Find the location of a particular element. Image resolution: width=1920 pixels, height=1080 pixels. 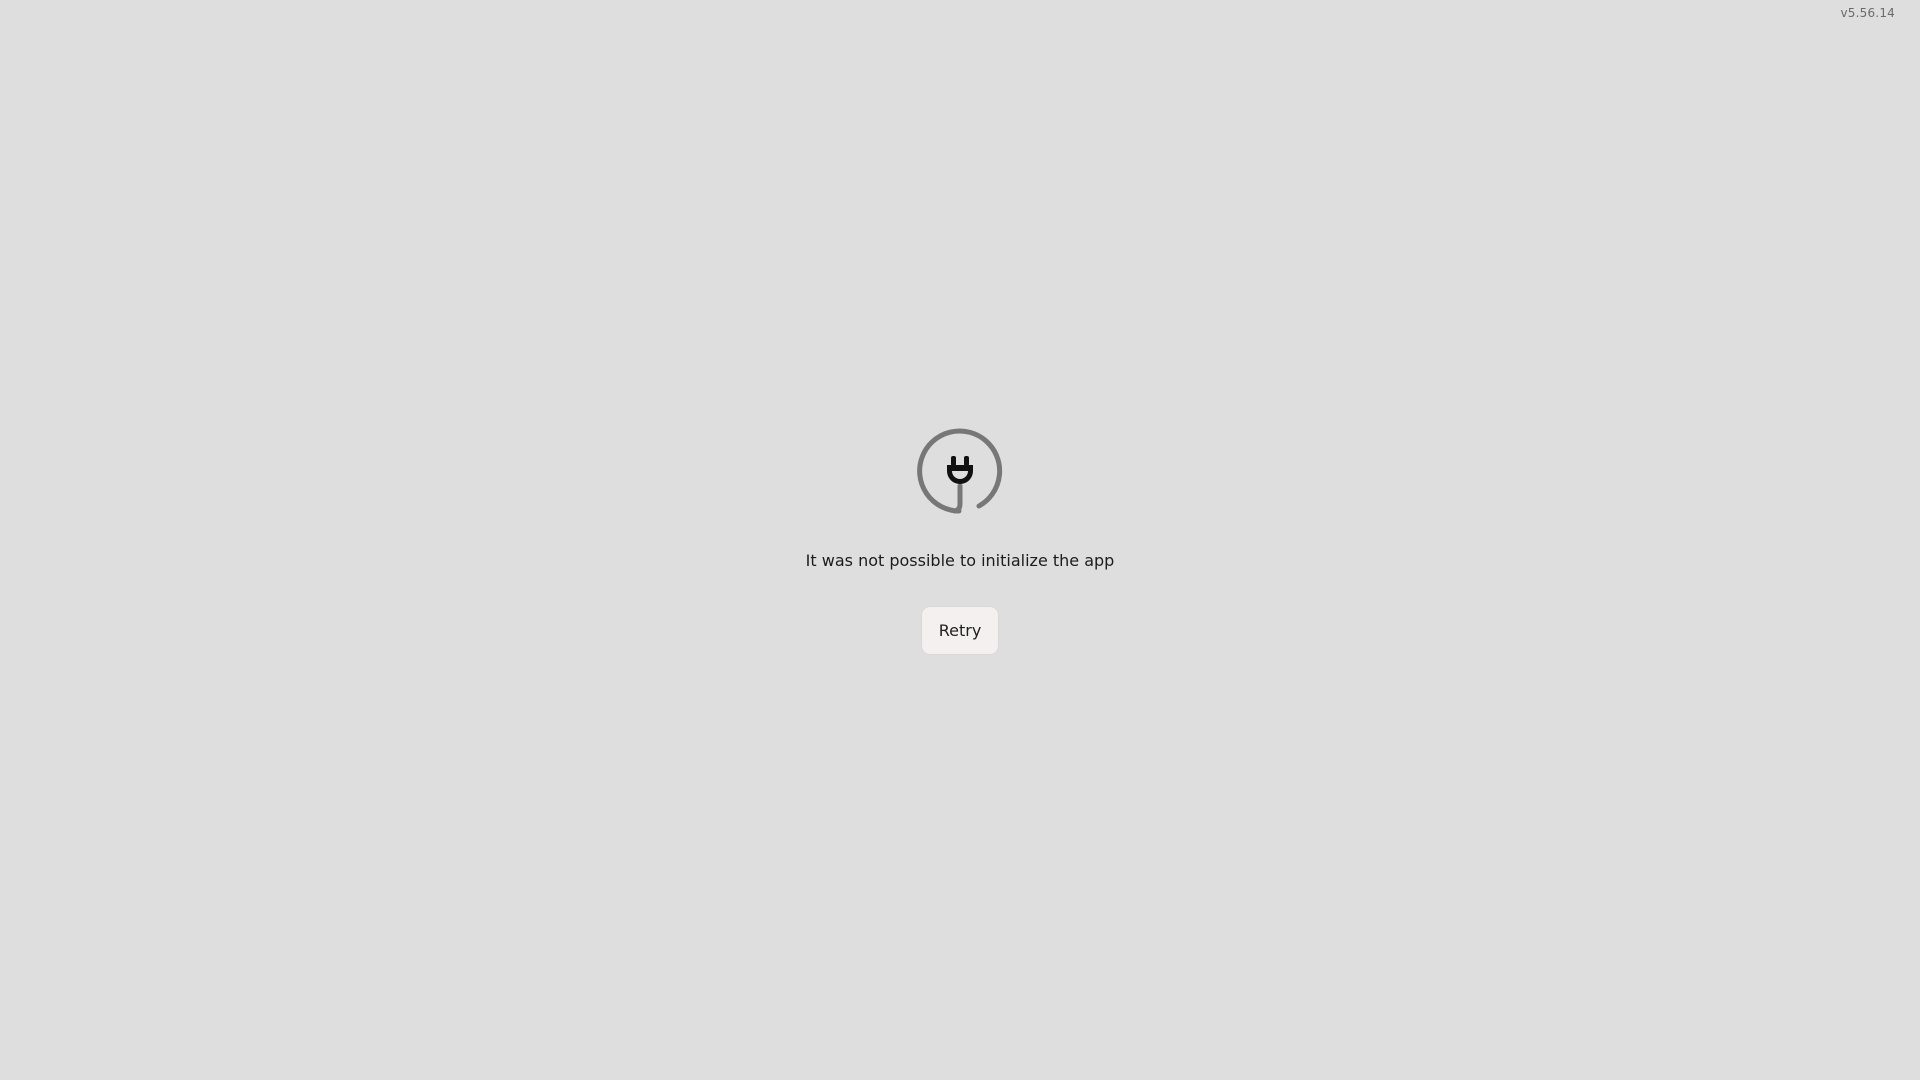

app-version: v5.56.14 is located at coordinates (1867, 13).